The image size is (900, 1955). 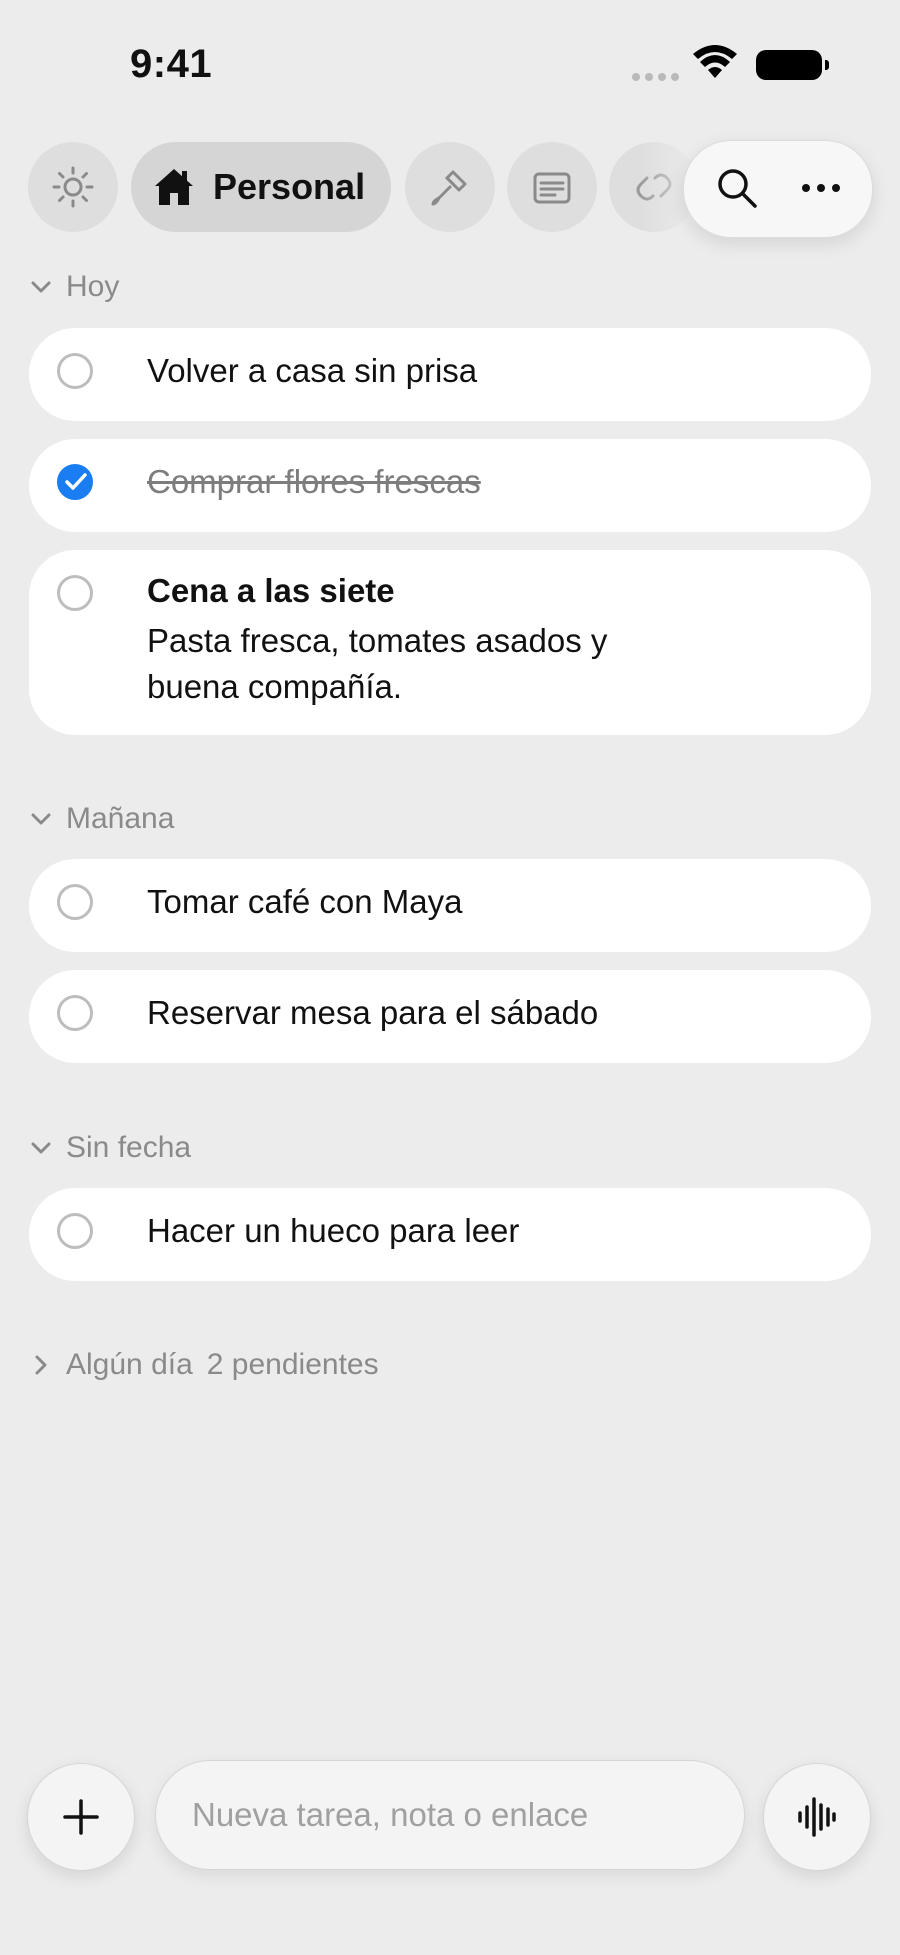 I want to click on section-title: Sin fecha, so click(x=129, y=1147).